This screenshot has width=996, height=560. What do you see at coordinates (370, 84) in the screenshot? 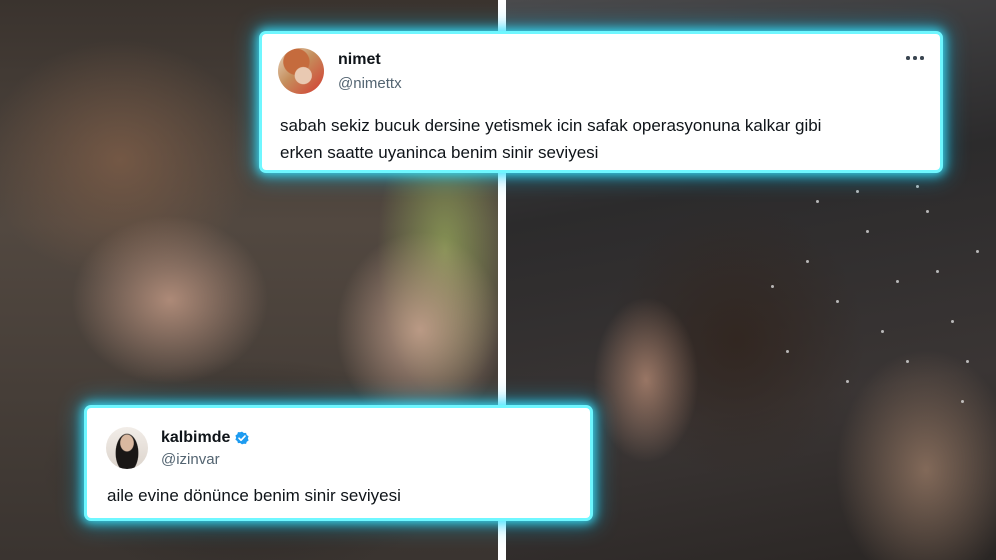
I see `tweet-author-handle: @nimettx` at bounding box center [370, 84].